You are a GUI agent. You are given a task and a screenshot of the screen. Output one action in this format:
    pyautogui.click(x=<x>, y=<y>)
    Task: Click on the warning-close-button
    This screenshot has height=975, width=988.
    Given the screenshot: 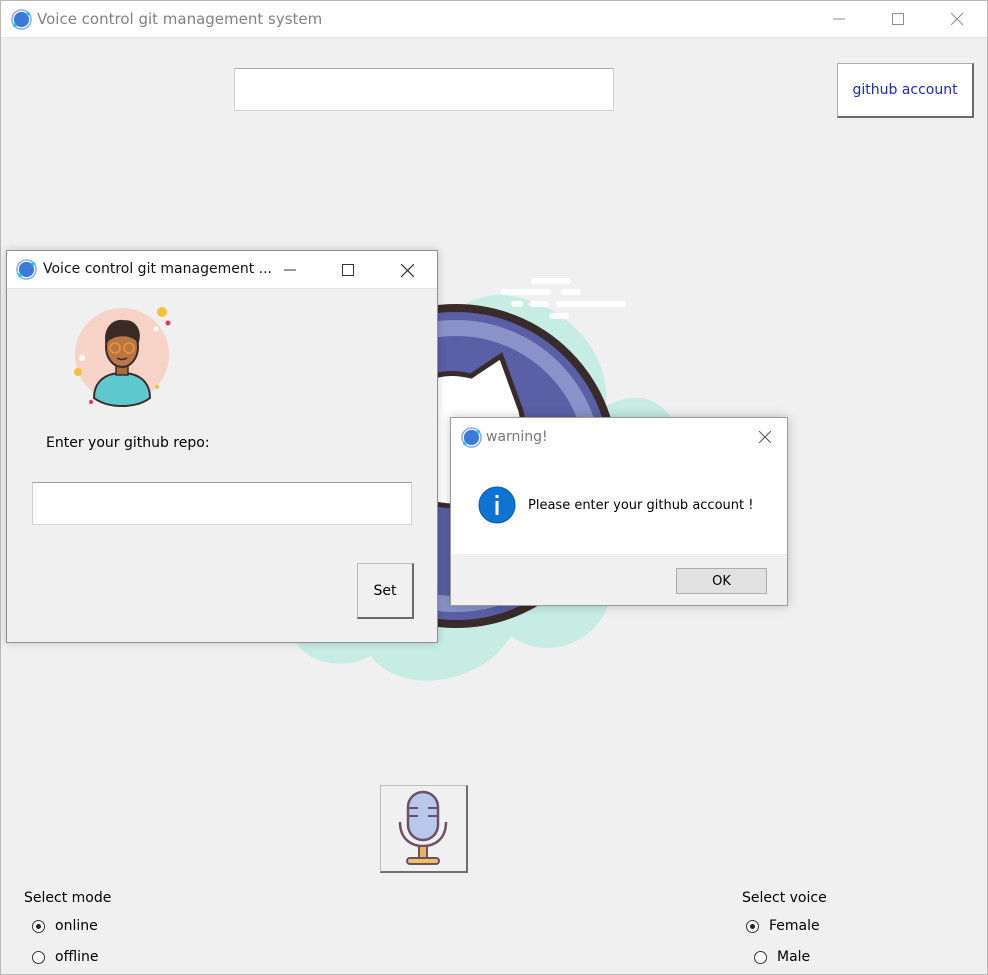 What is the action you would take?
    pyautogui.click(x=765, y=437)
    